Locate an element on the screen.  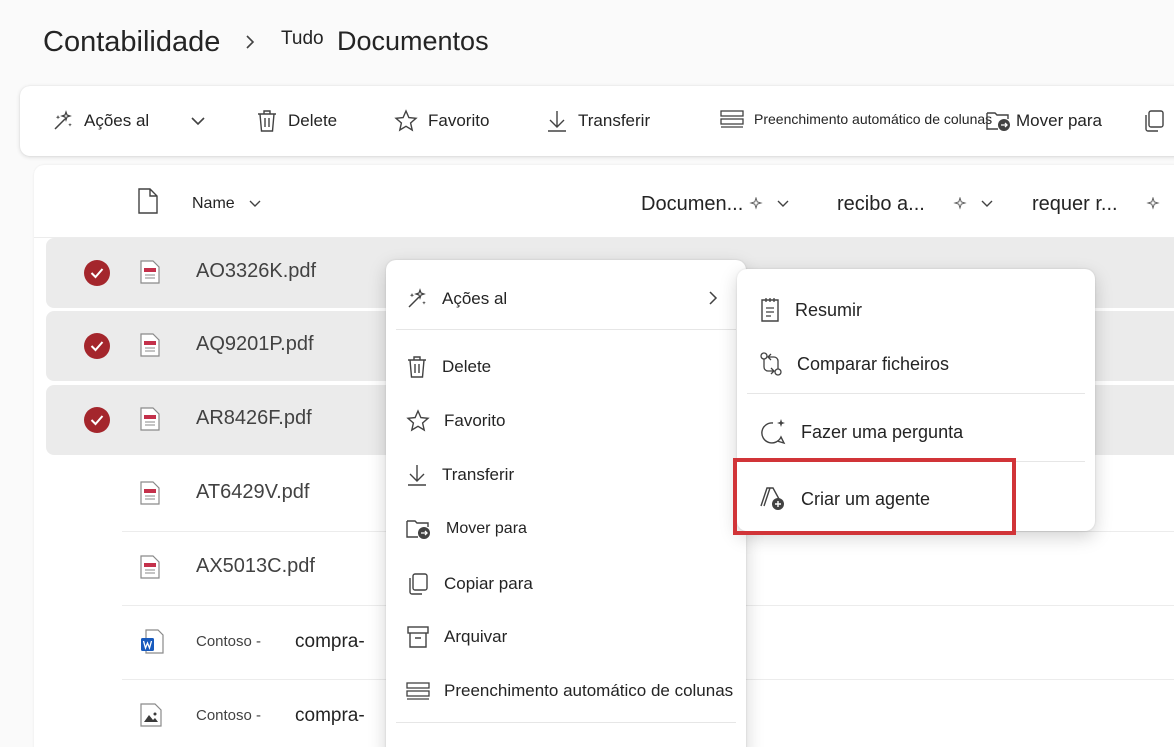
breadcrumb-root: Contabilidade is located at coordinates (131, 42).